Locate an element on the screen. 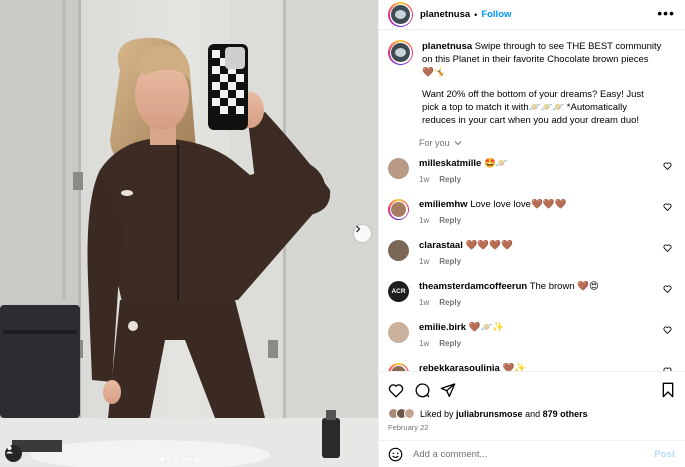 The height and width of the screenshot is (467, 685). comment-item: milleskatmille 🤩🪐 1w Reply is located at coordinates (532, 173).